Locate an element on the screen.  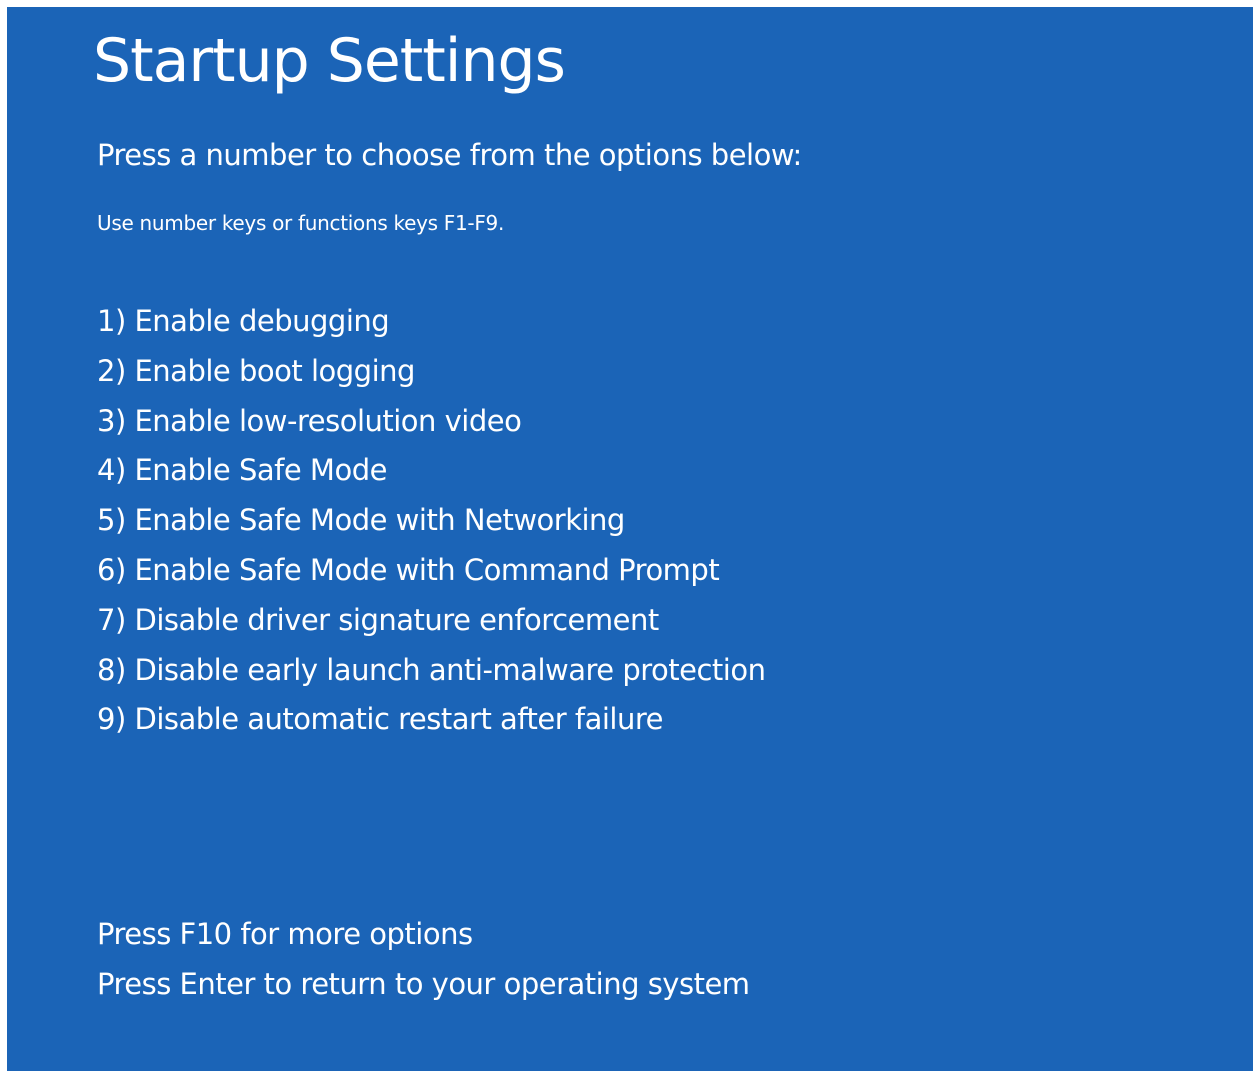
option-enable-safe-mode-command-prompt: 6) Enable Safe Mode with Command Prompt is located at coordinates (431, 571).